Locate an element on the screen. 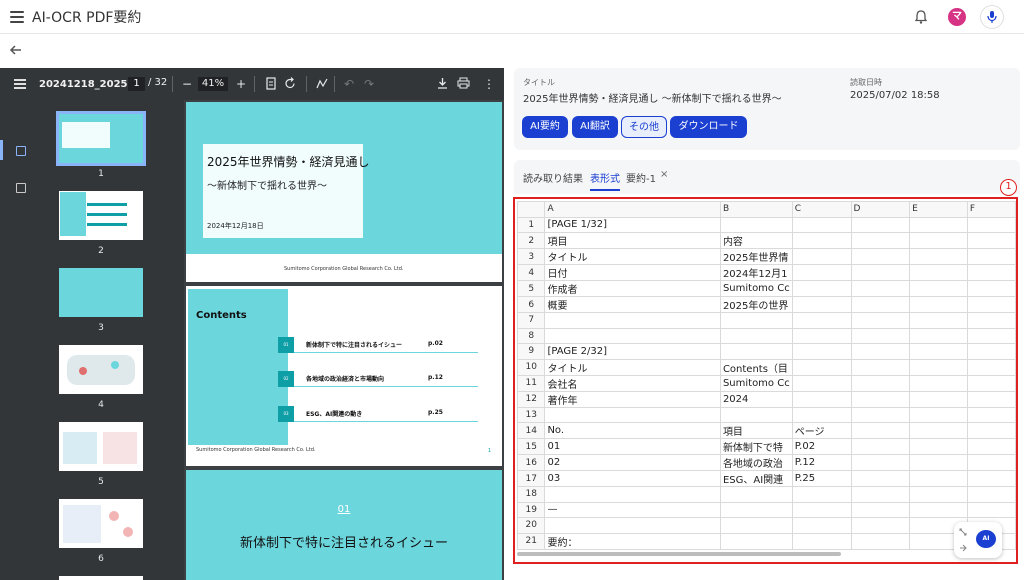  row-header: 6 is located at coordinates (531, 304).